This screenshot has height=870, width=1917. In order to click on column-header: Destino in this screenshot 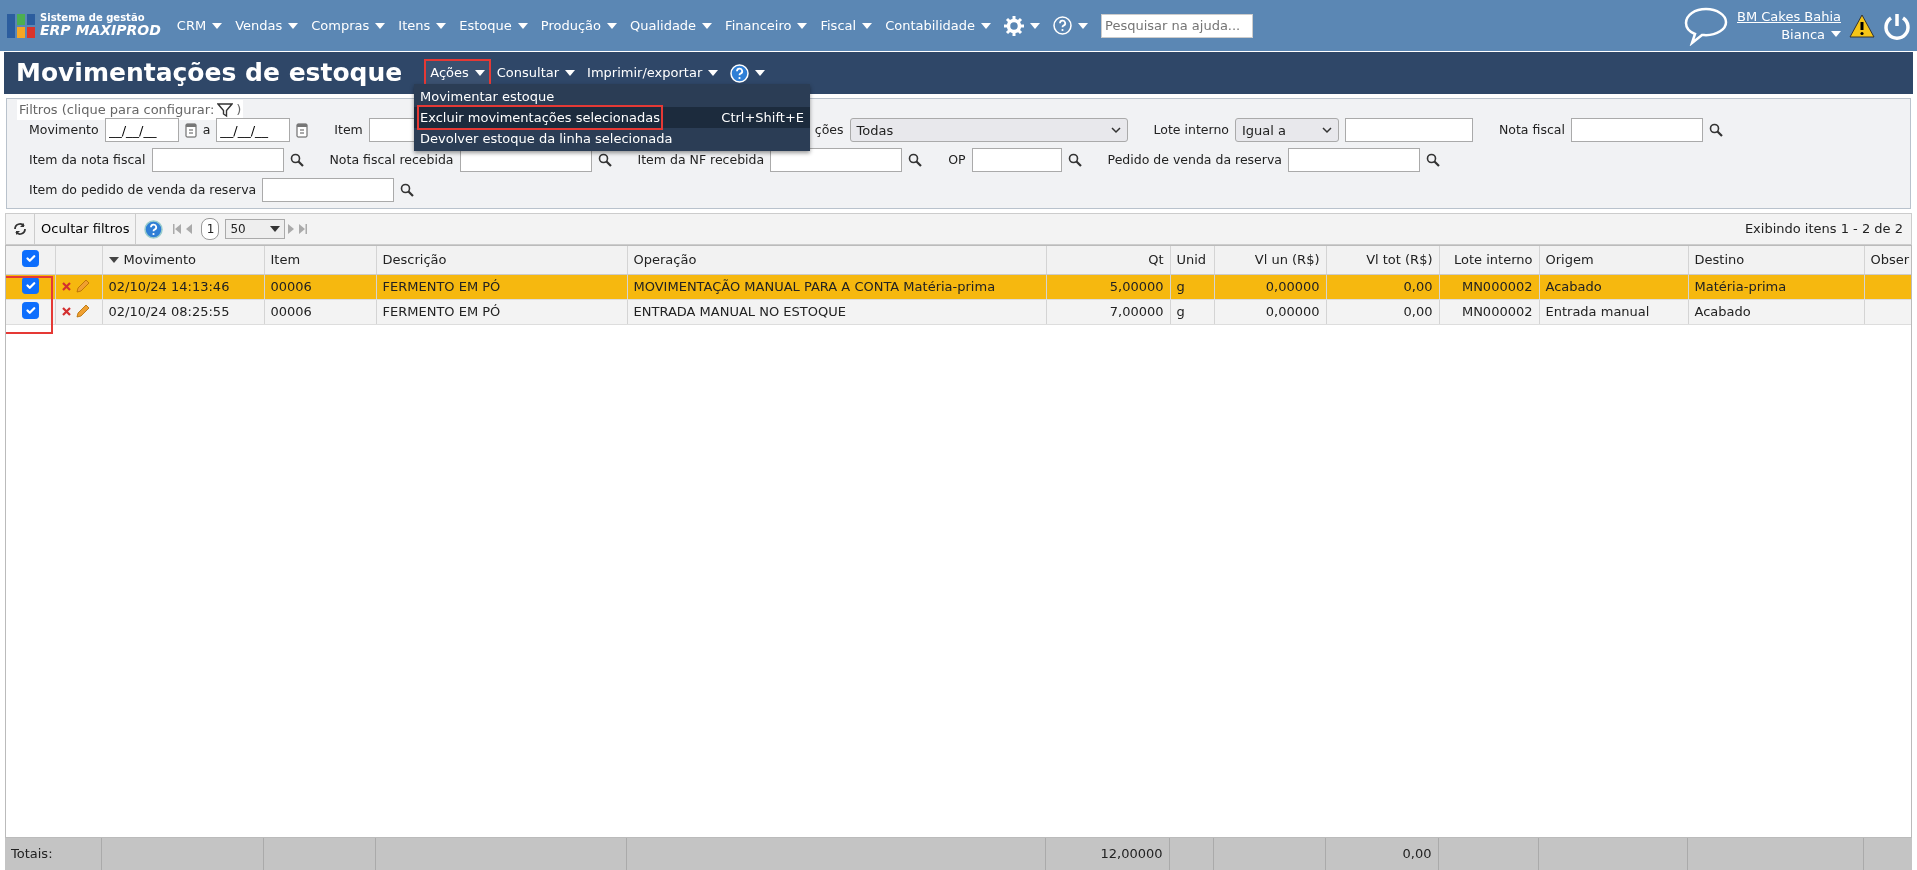, I will do `click(1776, 260)`.